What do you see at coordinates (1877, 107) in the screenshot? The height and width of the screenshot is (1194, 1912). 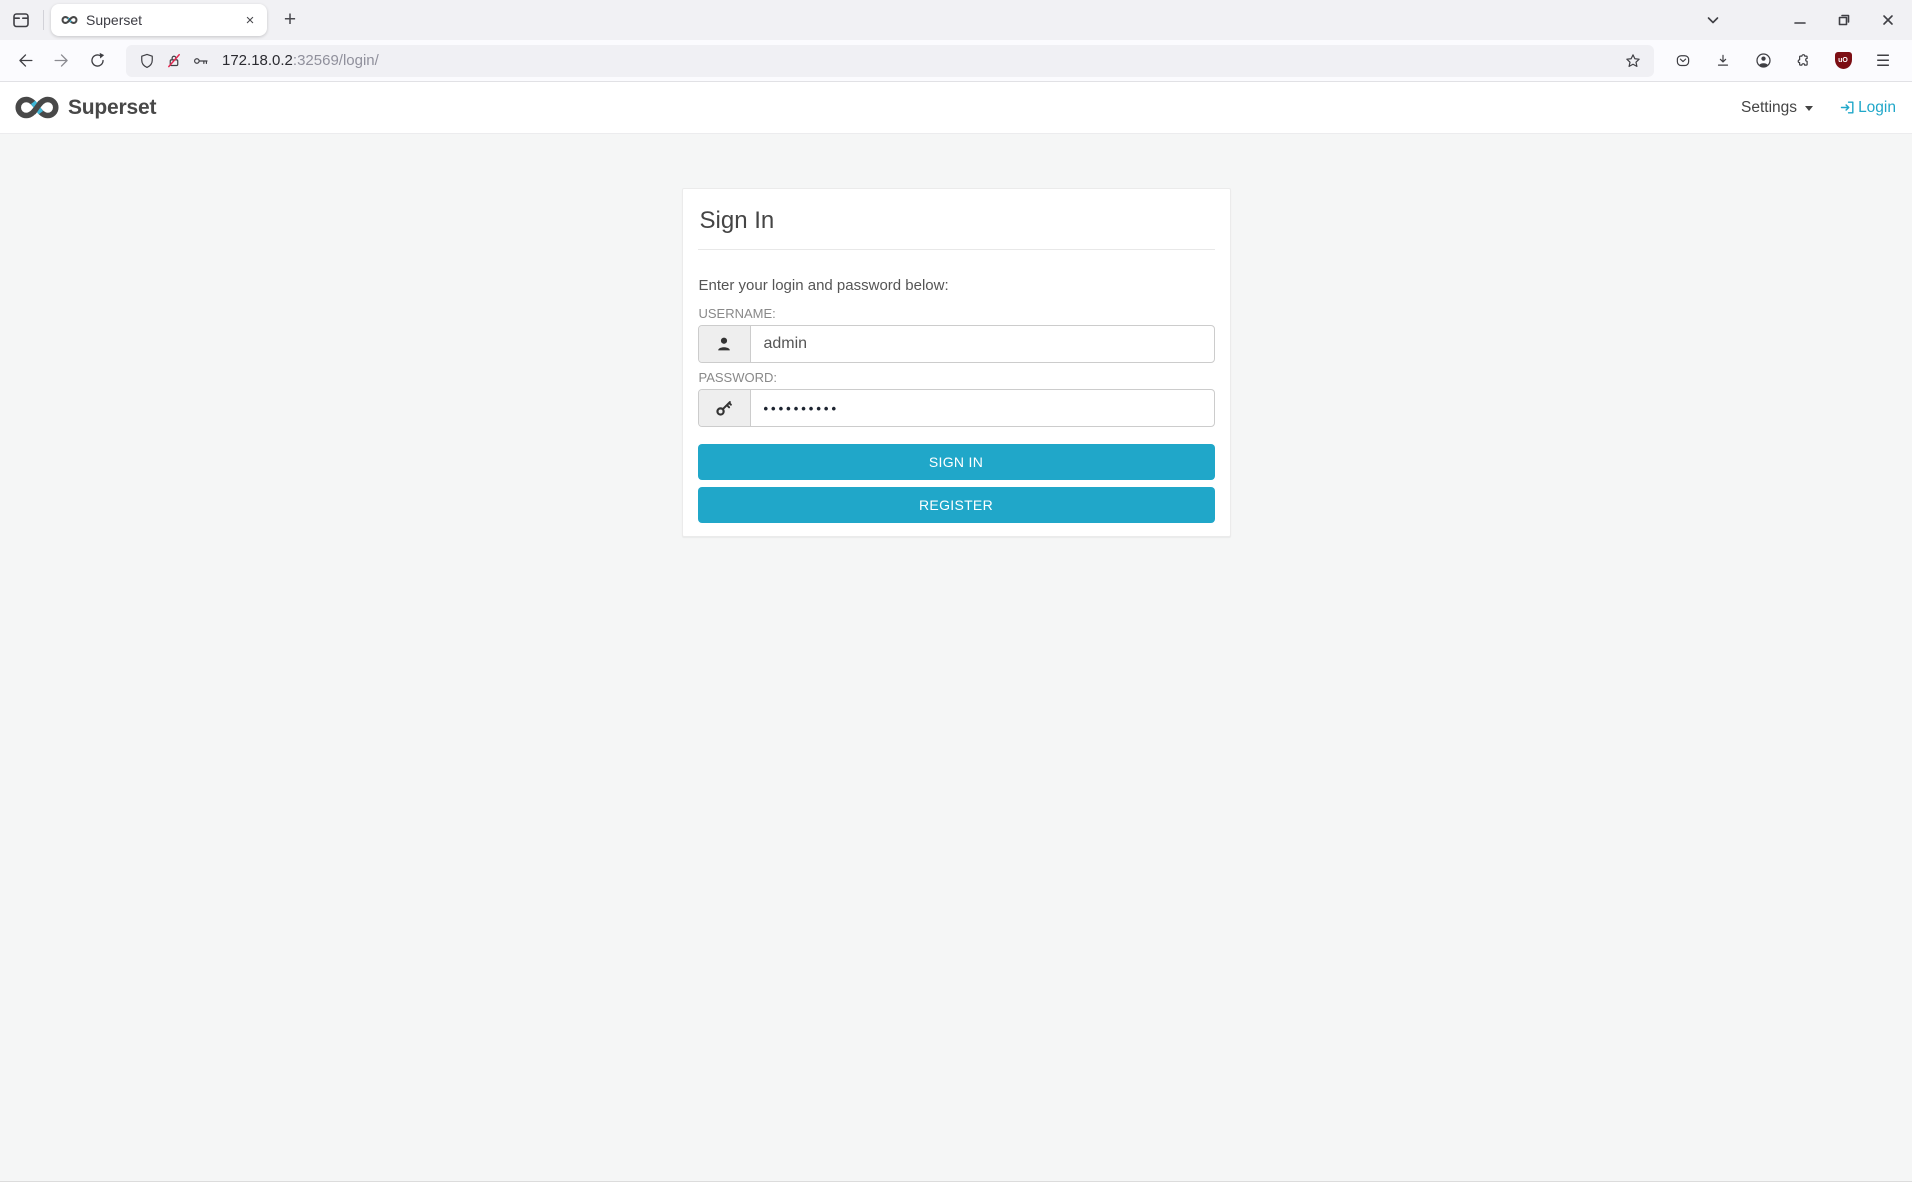 I see `login-label: Login` at bounding box center [1877, 107].